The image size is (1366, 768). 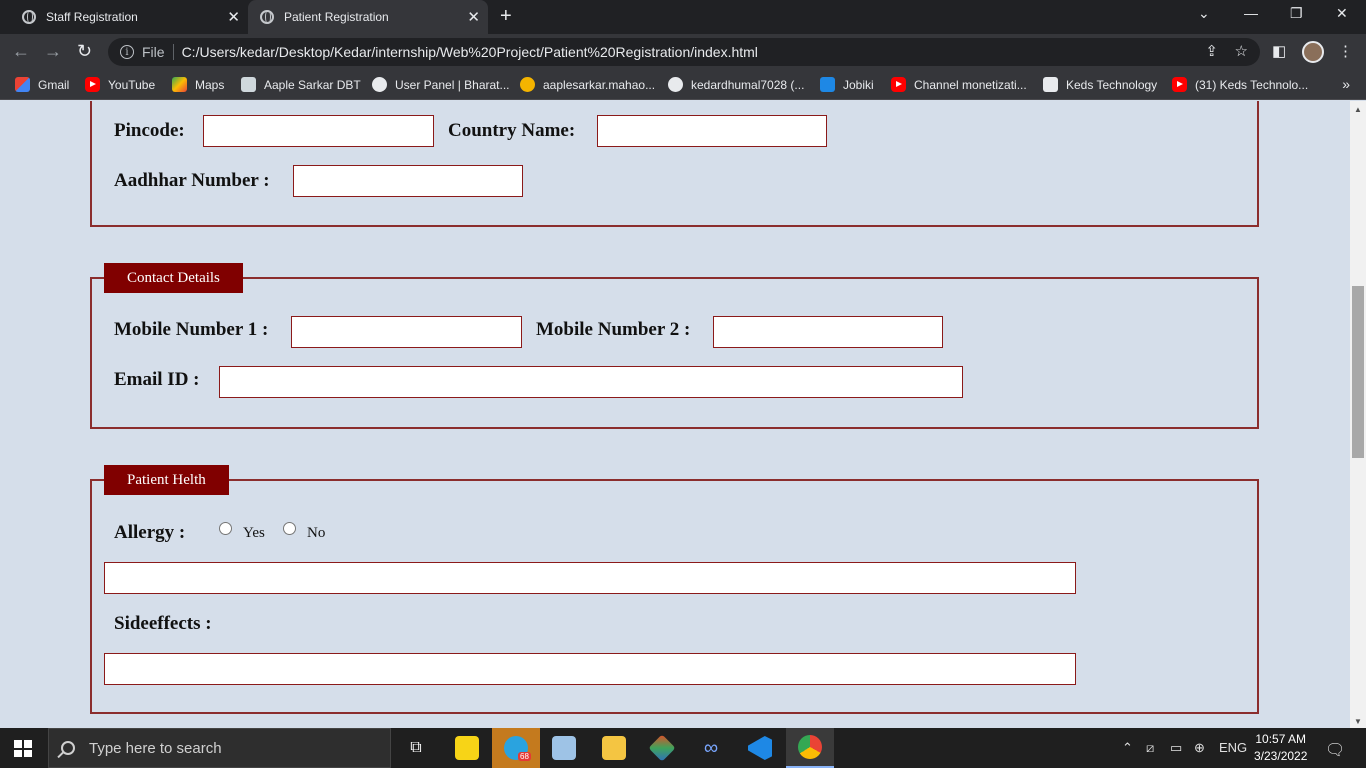 What do you see at coordinates (1100, 84) in the screenshot?
I see `bookmark-keds-technology: Keds Technology` at bounding box center [1100, 84].